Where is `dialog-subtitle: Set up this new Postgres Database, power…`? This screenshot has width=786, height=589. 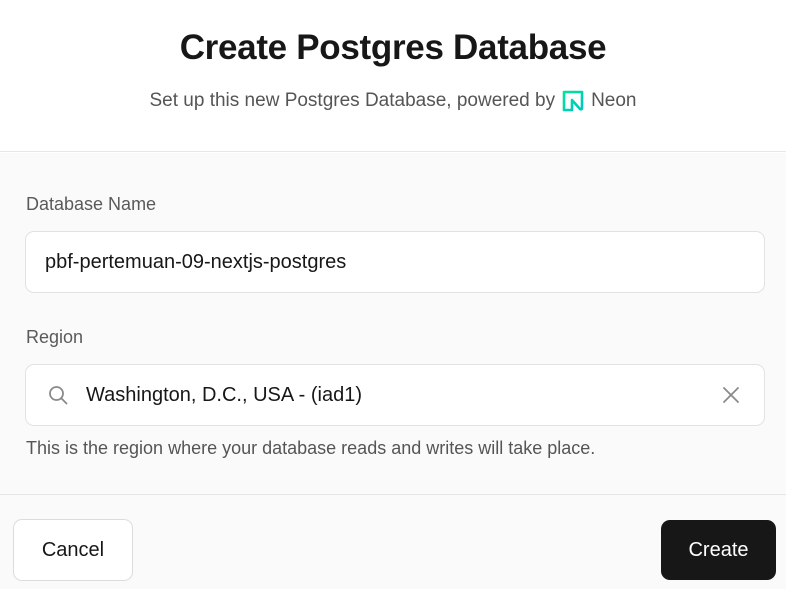 dialog-subtitle: Set up this new Postgres Database, power… is located at coordinates (393, 101).